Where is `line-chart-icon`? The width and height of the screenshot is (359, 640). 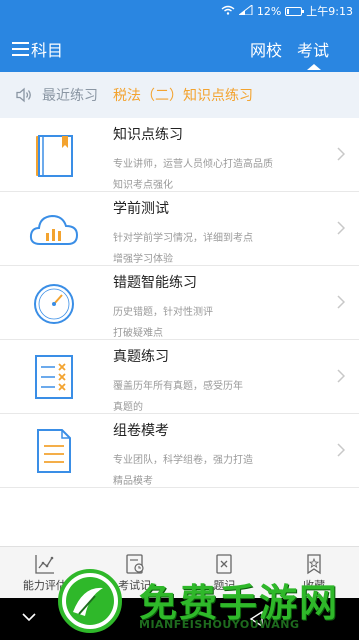
line-chart-icon is located at coordinates (44, 564).